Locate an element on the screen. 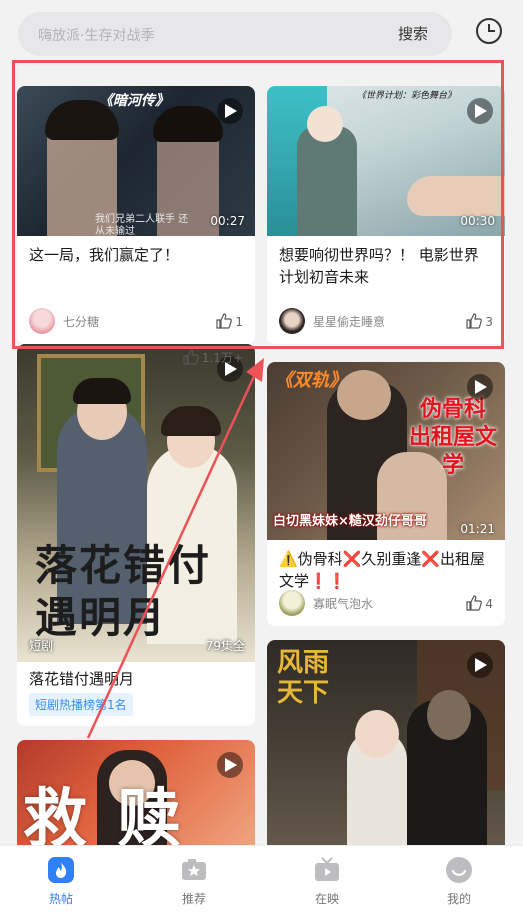 The height and width of the screenshot is (918, 523). top-bar: 嗨放派·生存对战季 搜索 is located at coordinates (261, 35).